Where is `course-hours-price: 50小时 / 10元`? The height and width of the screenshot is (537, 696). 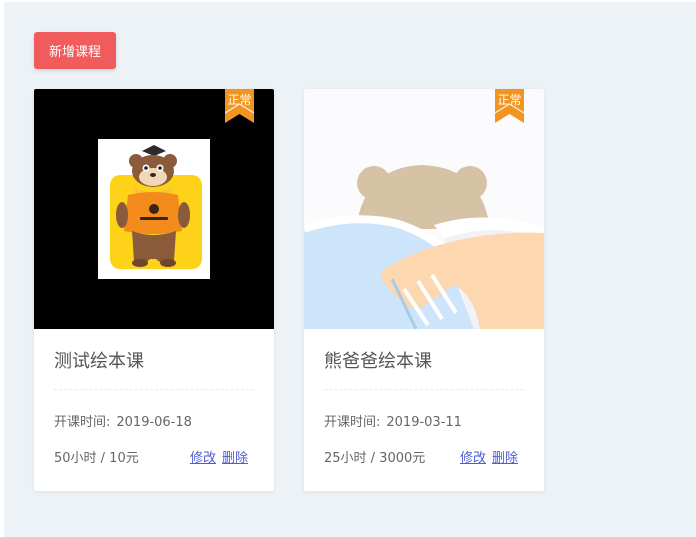
course-hours-price: 50小时 / 10元 is located at coordinates (96, 458).